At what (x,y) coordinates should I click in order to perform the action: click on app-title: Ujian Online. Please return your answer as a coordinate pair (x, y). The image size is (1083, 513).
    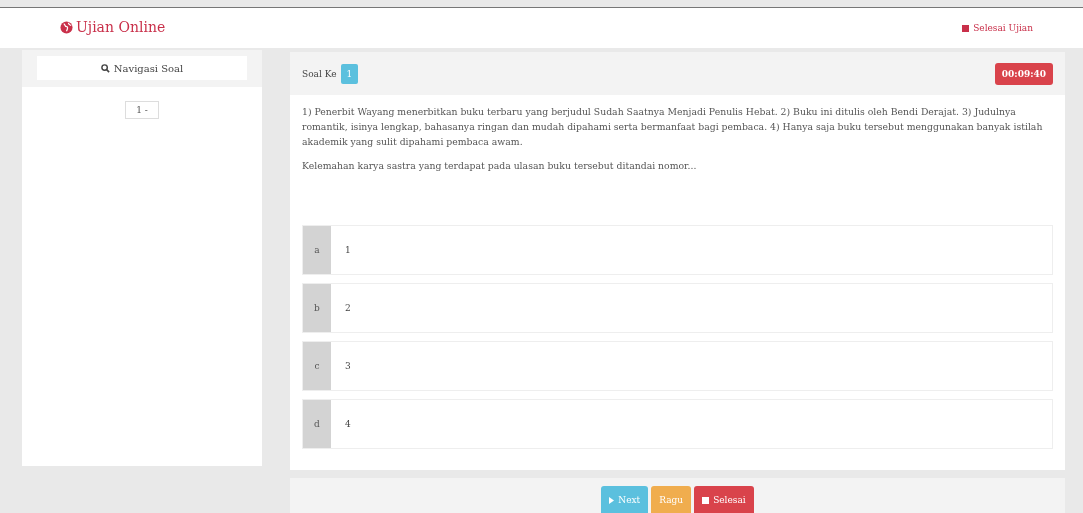
    Looking at the image, I should click on (121, 27).